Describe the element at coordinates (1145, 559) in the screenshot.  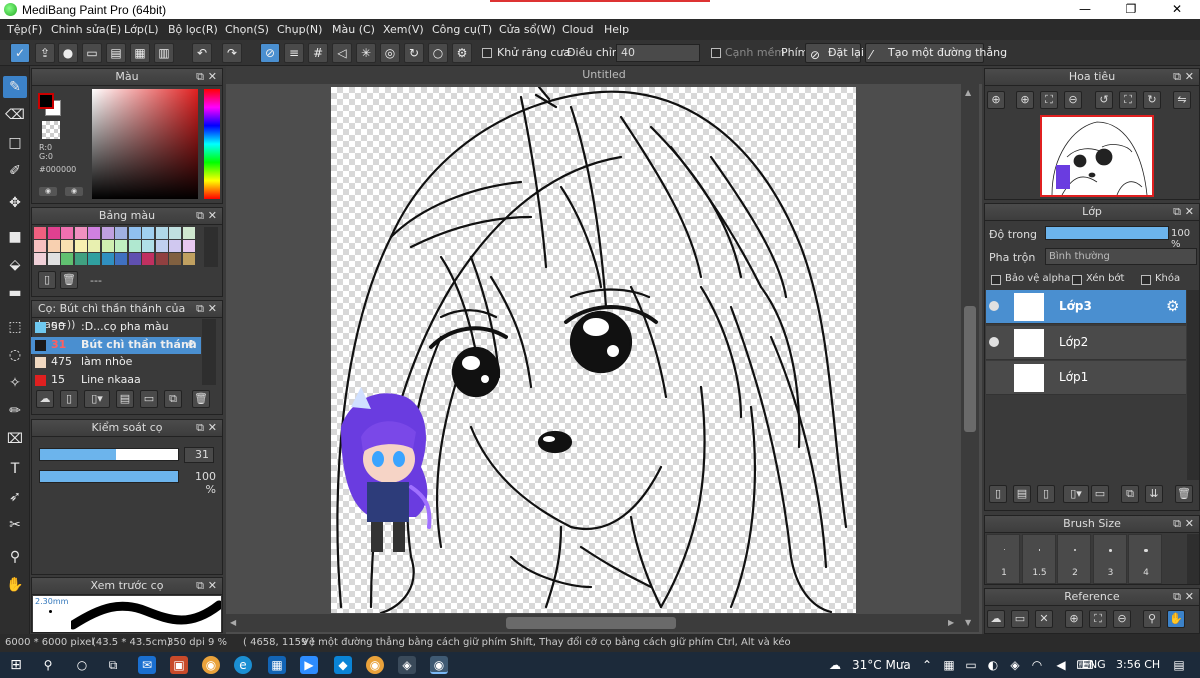
I see `brush-size-cell: 4` at that location.